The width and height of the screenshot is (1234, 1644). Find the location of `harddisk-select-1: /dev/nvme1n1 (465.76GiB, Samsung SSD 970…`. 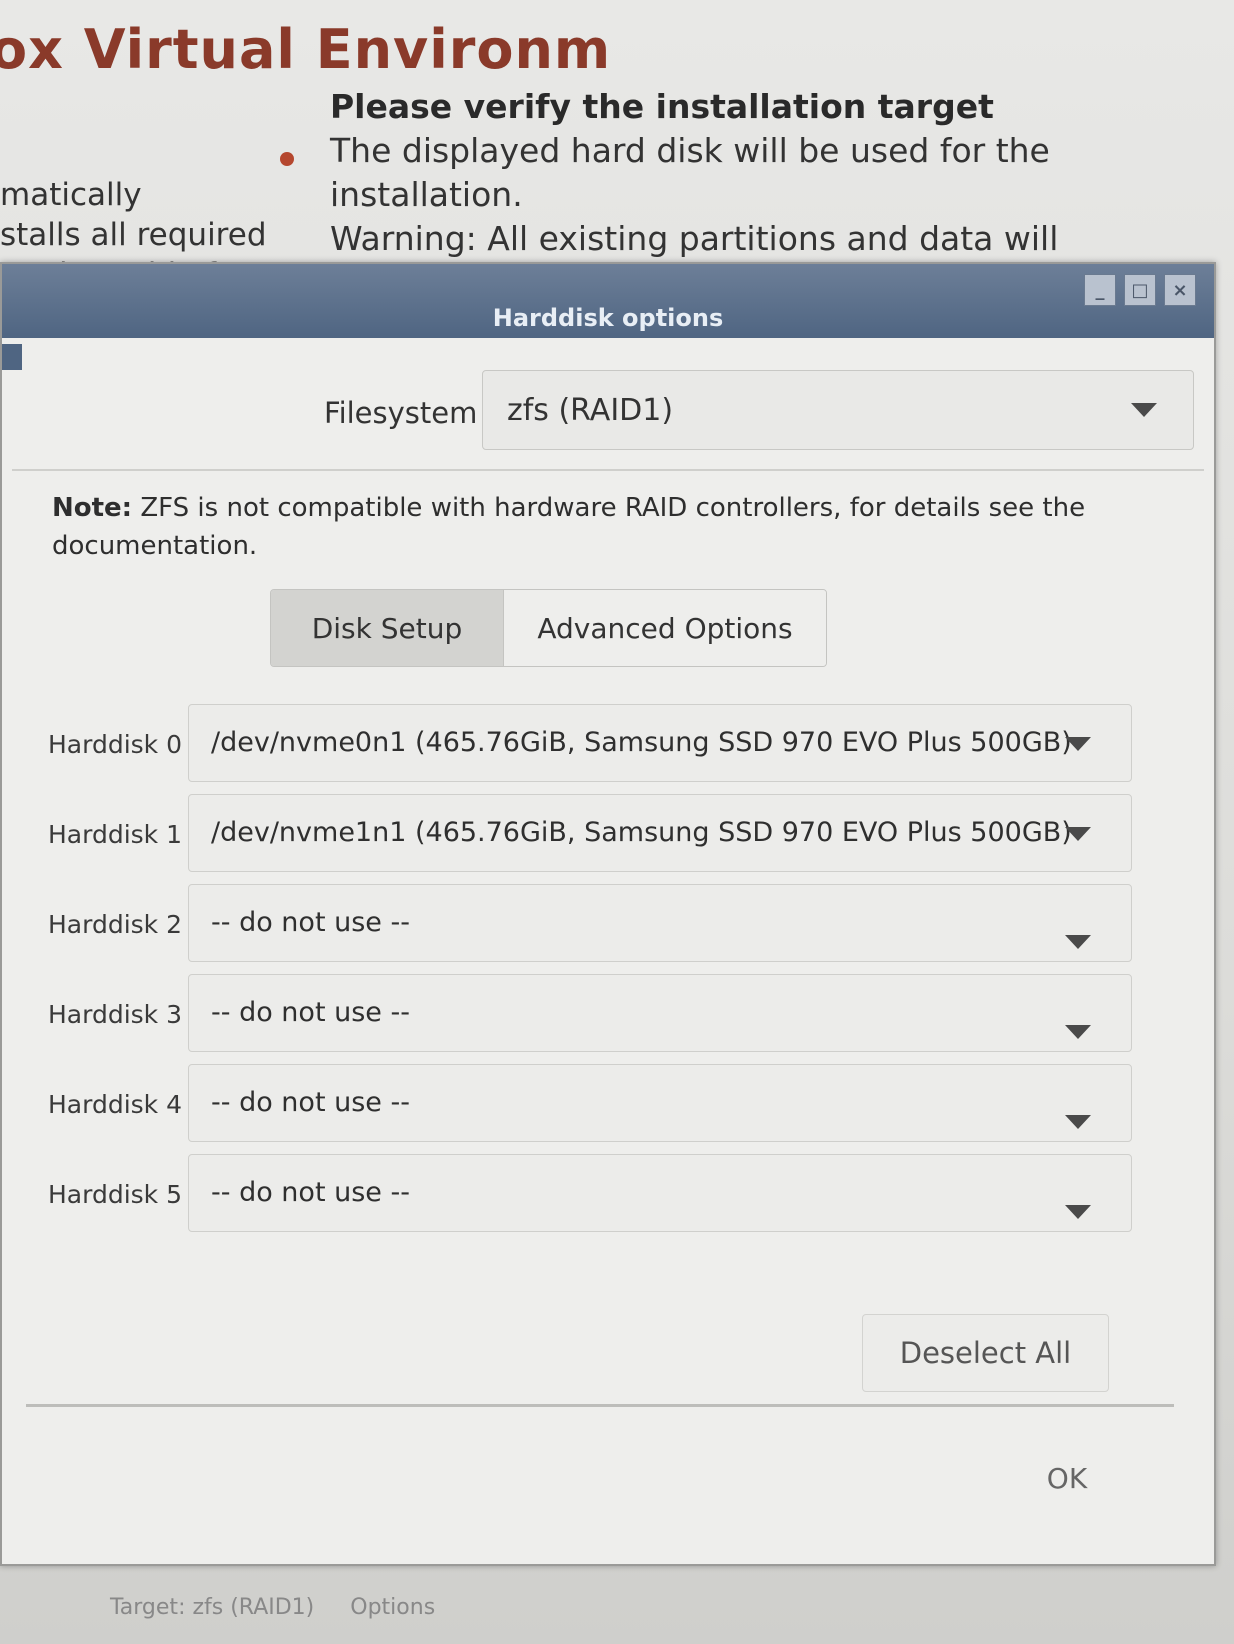

harddisk-select-1: /dev/nvme1n1 (465.76GiB, Samsung SSD 970… is located at coordinates (660, 833).